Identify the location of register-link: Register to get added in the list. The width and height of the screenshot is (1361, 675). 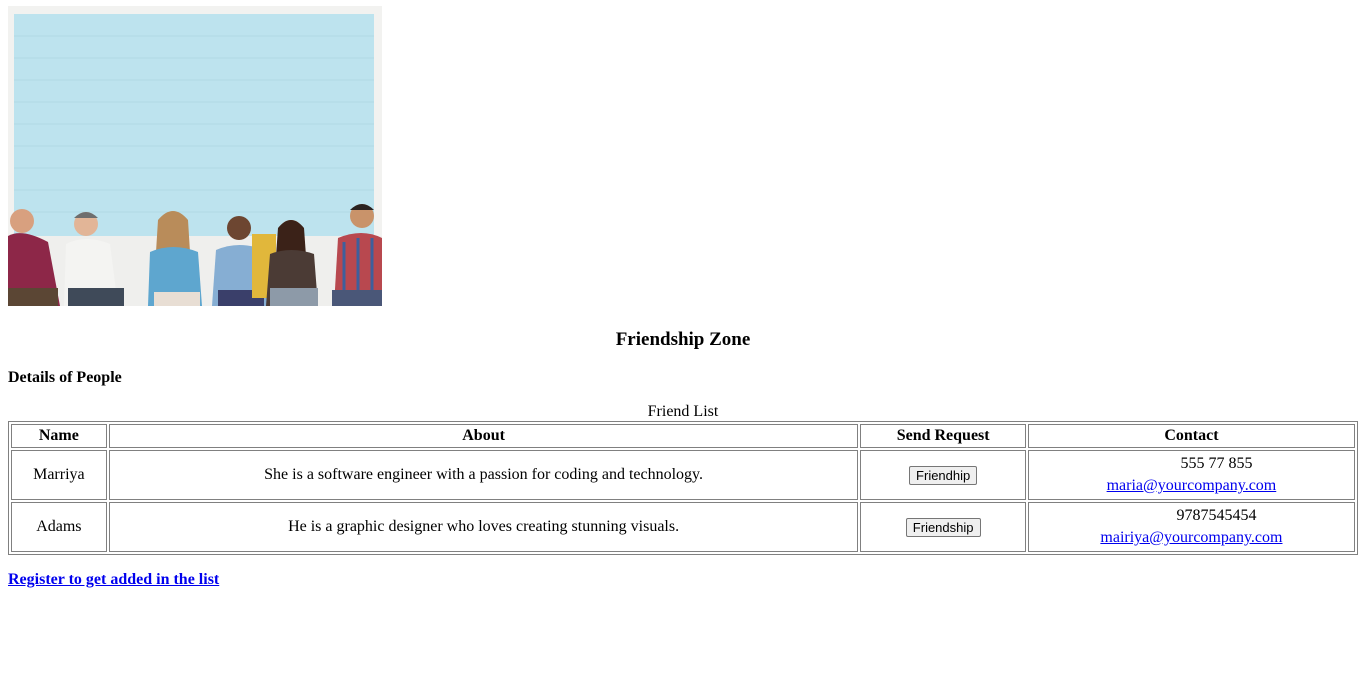
(113, 580).